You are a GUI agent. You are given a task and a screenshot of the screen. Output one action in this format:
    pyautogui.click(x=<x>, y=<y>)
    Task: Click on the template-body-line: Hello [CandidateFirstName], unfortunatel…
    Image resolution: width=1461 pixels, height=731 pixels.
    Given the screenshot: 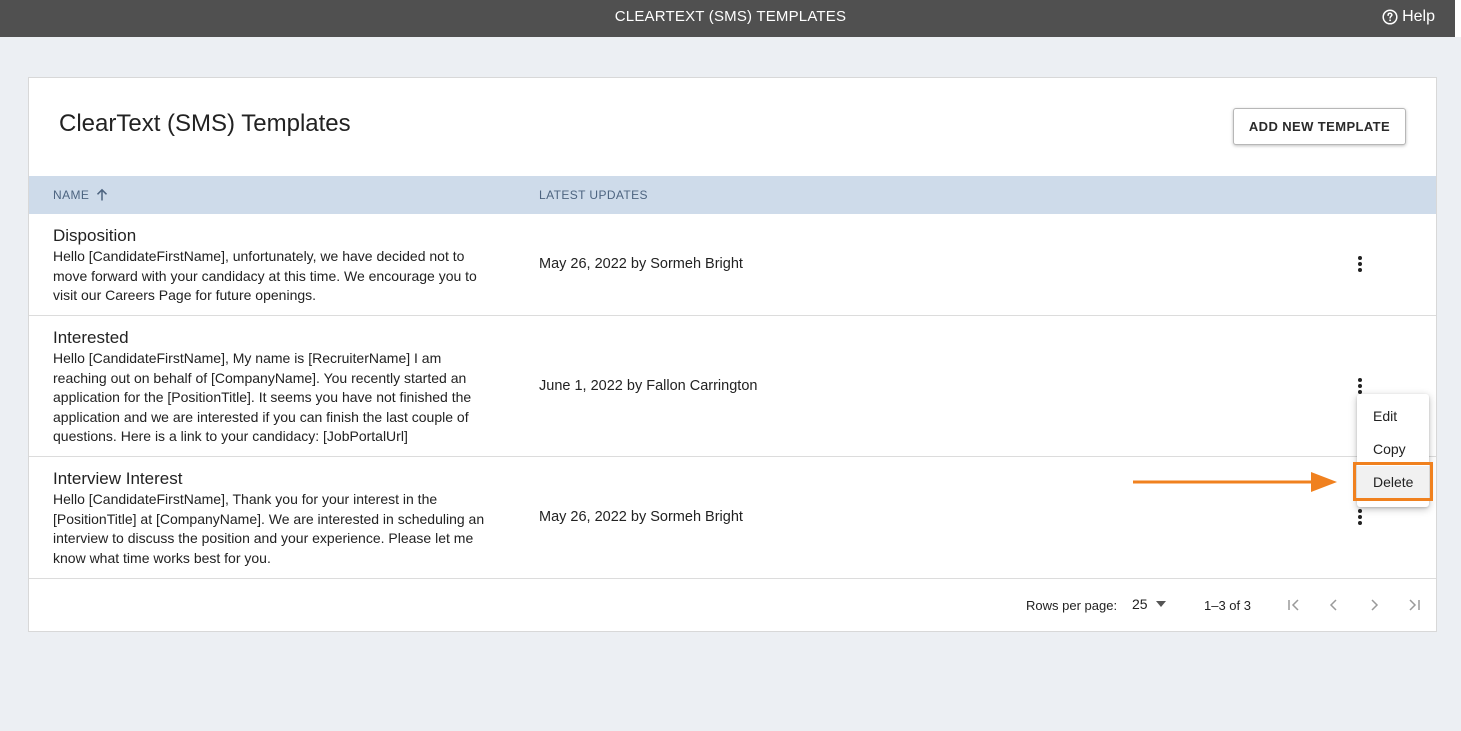 What is the action you would take?
    pyautogui.click(x=259, y=256)
    